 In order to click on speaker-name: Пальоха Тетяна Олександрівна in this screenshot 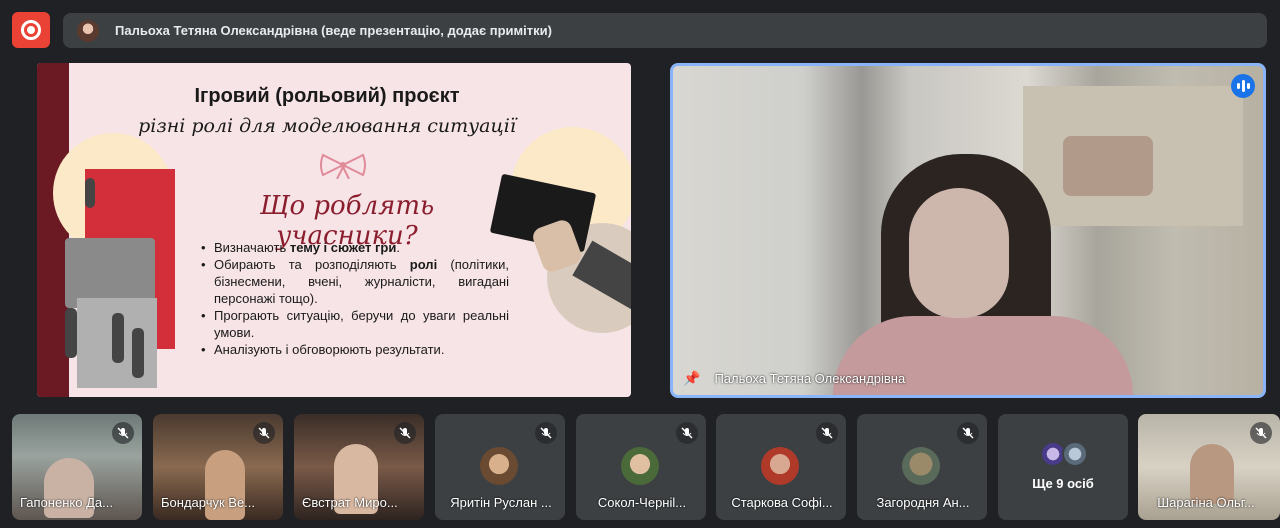, I will do `click(810, 378)`.